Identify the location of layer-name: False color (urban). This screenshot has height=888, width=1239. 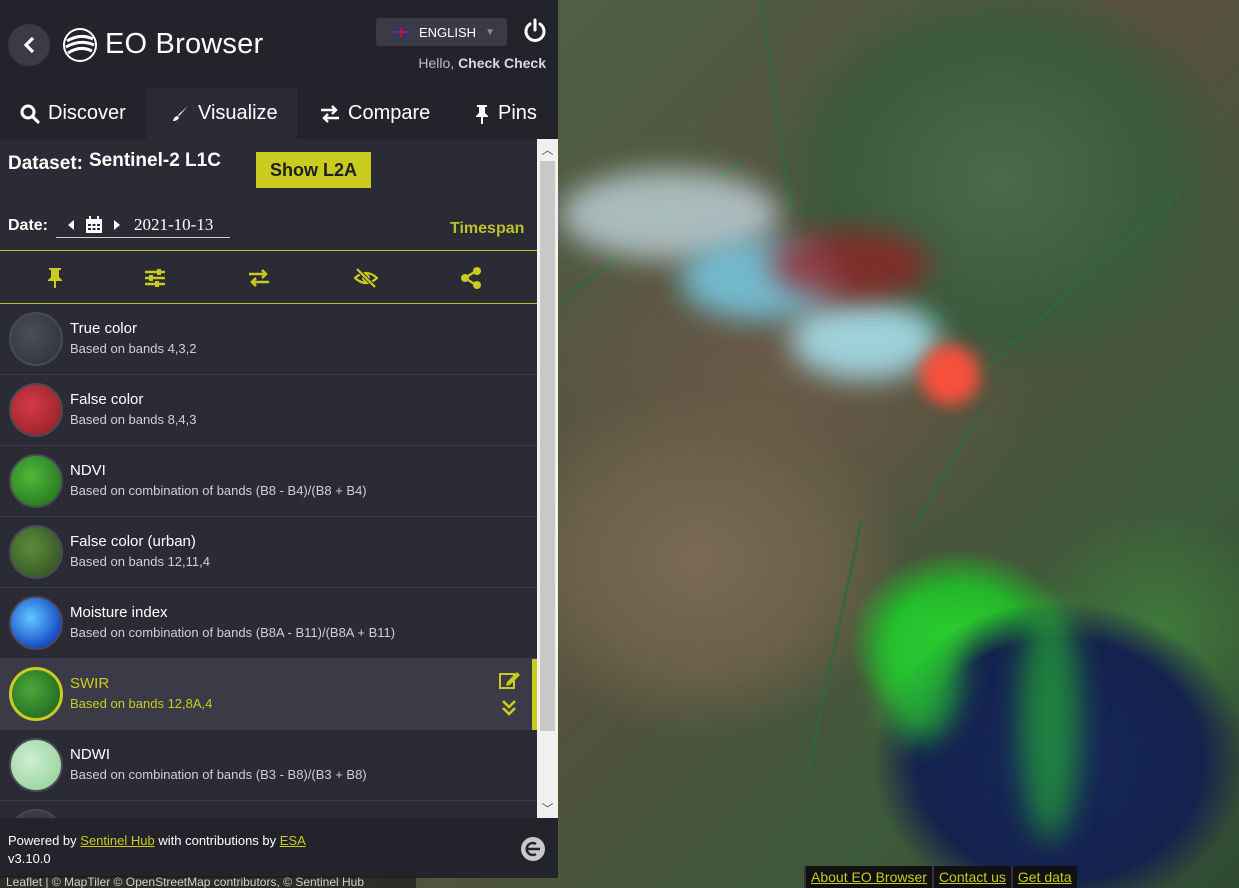
(133, 541).